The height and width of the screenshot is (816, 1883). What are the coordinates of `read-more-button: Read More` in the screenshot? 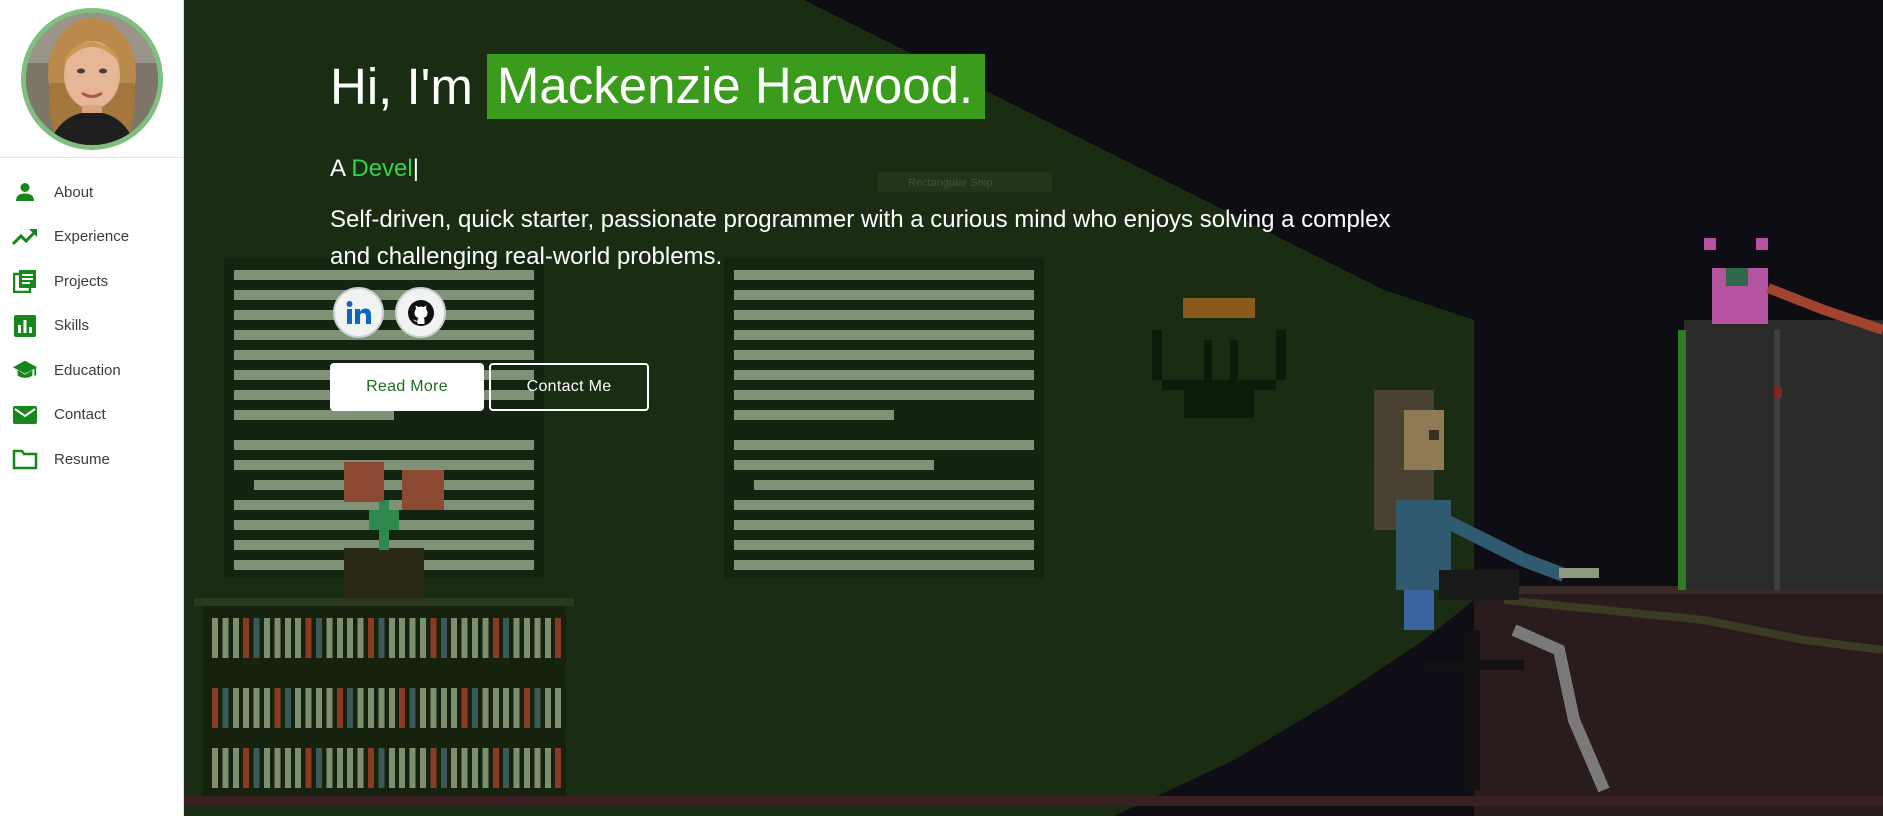 It's located at (407, 387).